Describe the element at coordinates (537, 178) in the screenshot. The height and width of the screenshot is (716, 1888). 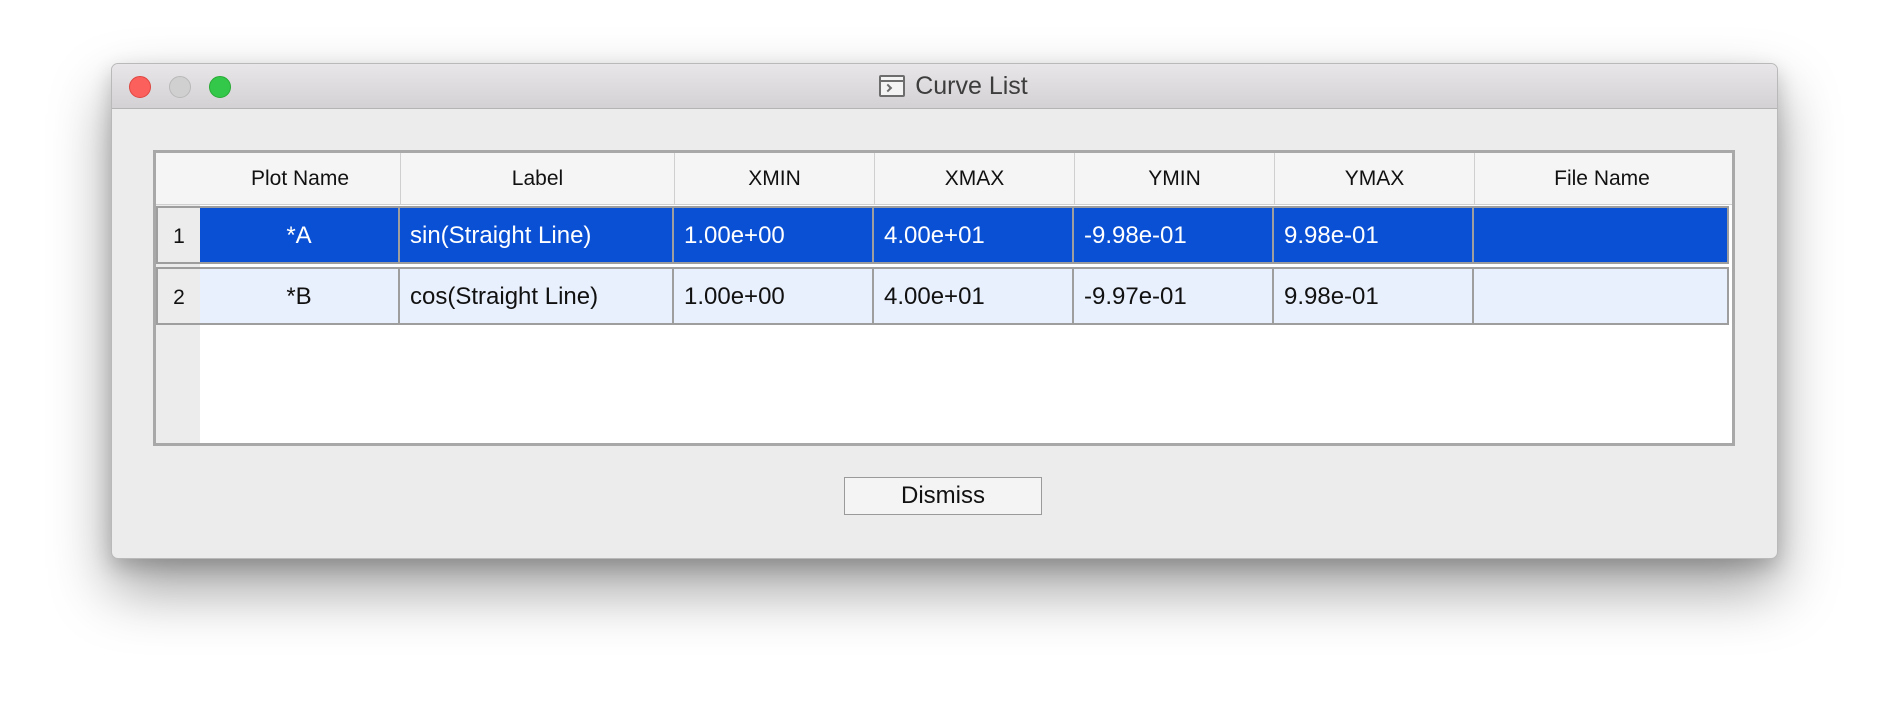
I see `column-header-label: Label` at that location.